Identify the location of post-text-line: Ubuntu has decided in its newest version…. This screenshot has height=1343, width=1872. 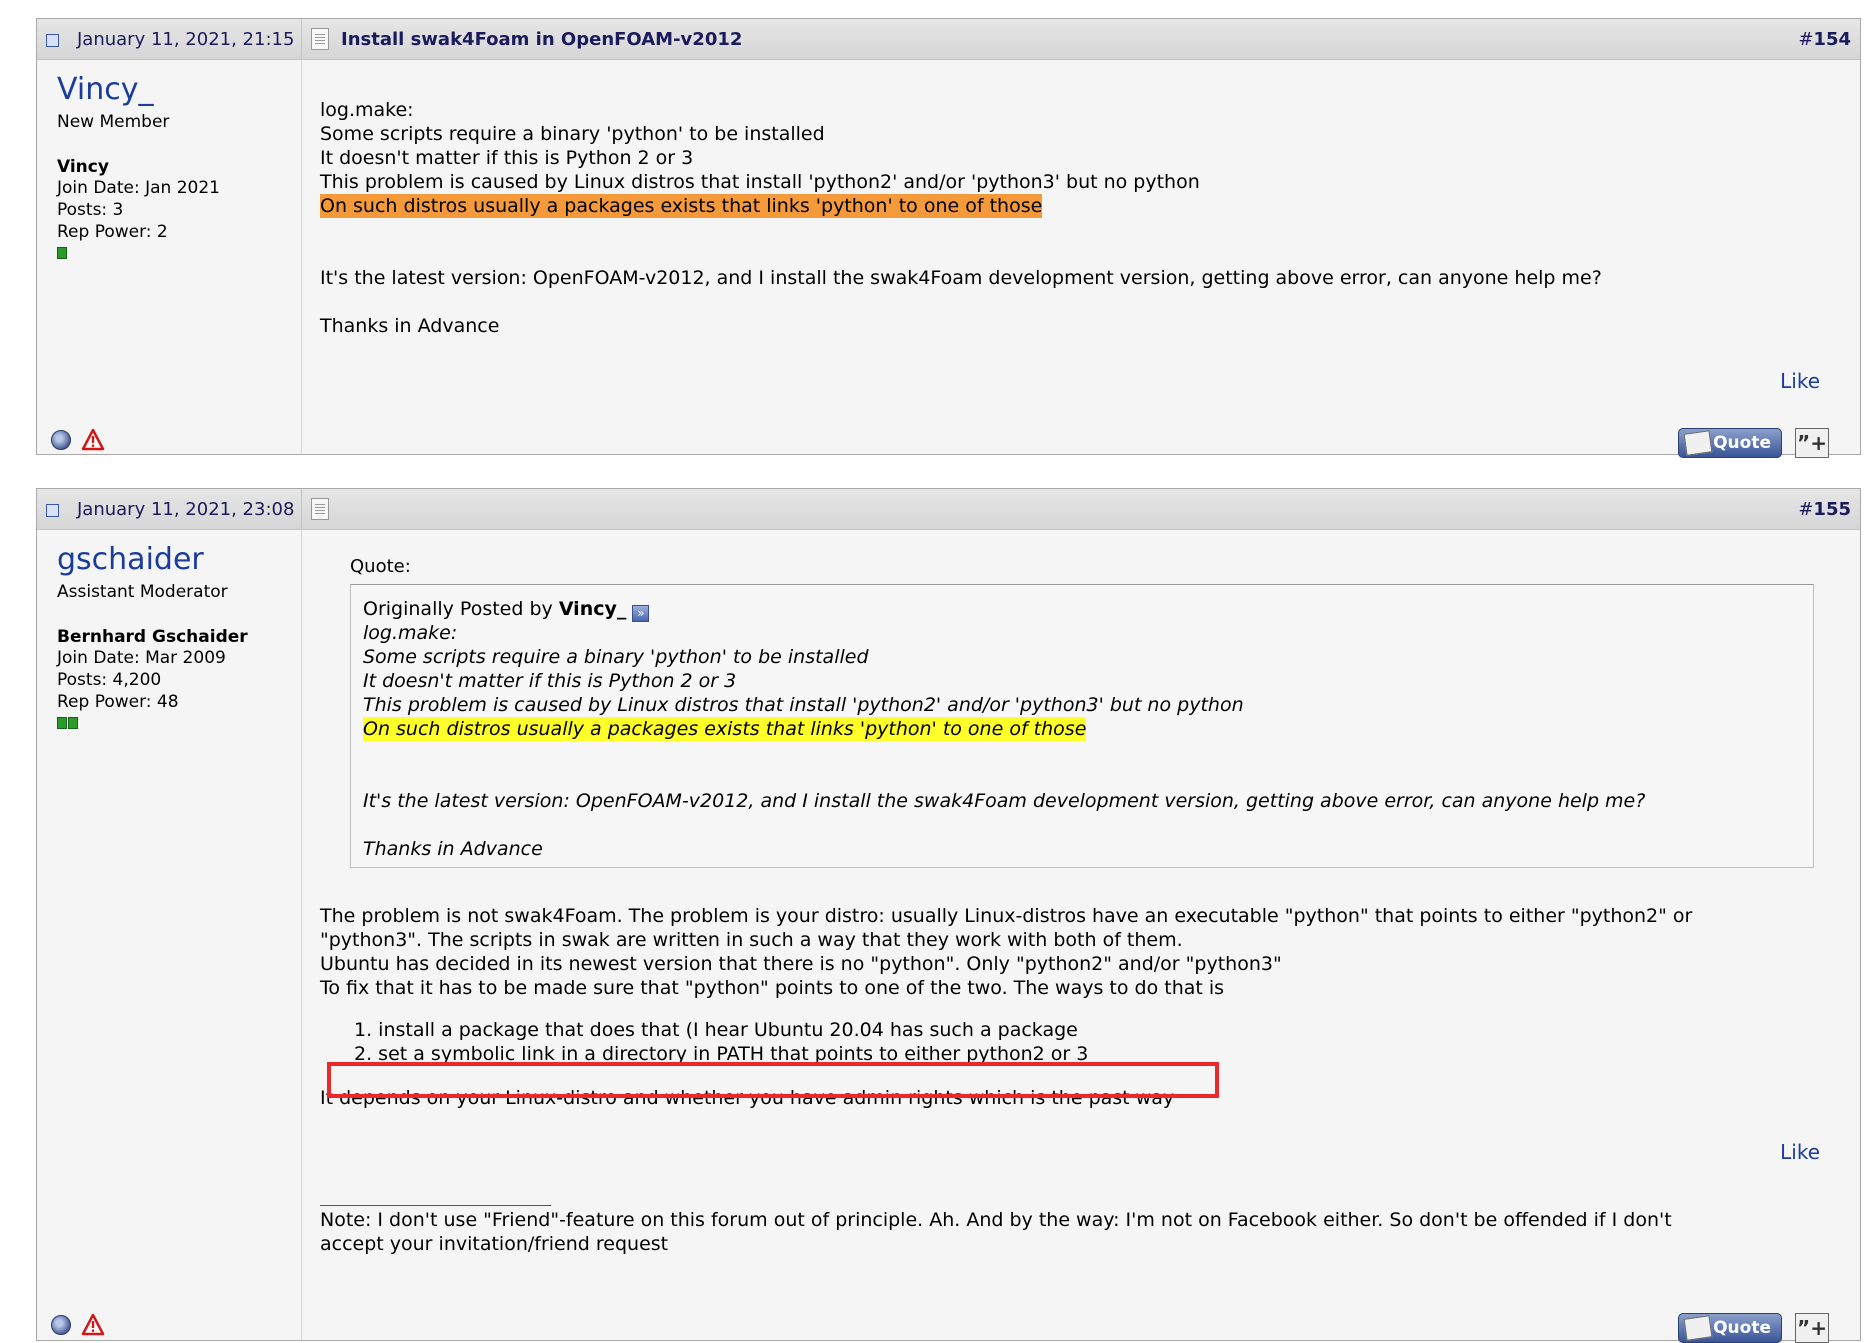
(801, 964).